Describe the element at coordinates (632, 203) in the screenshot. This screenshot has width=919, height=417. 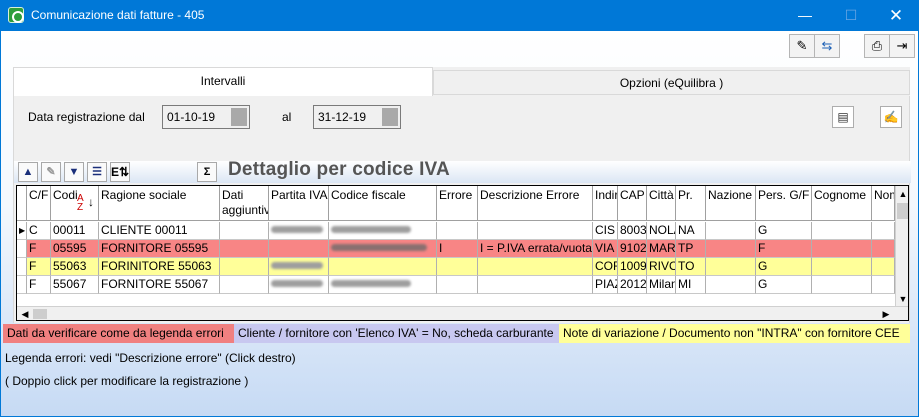
I see `column-header: CAP` at that location.